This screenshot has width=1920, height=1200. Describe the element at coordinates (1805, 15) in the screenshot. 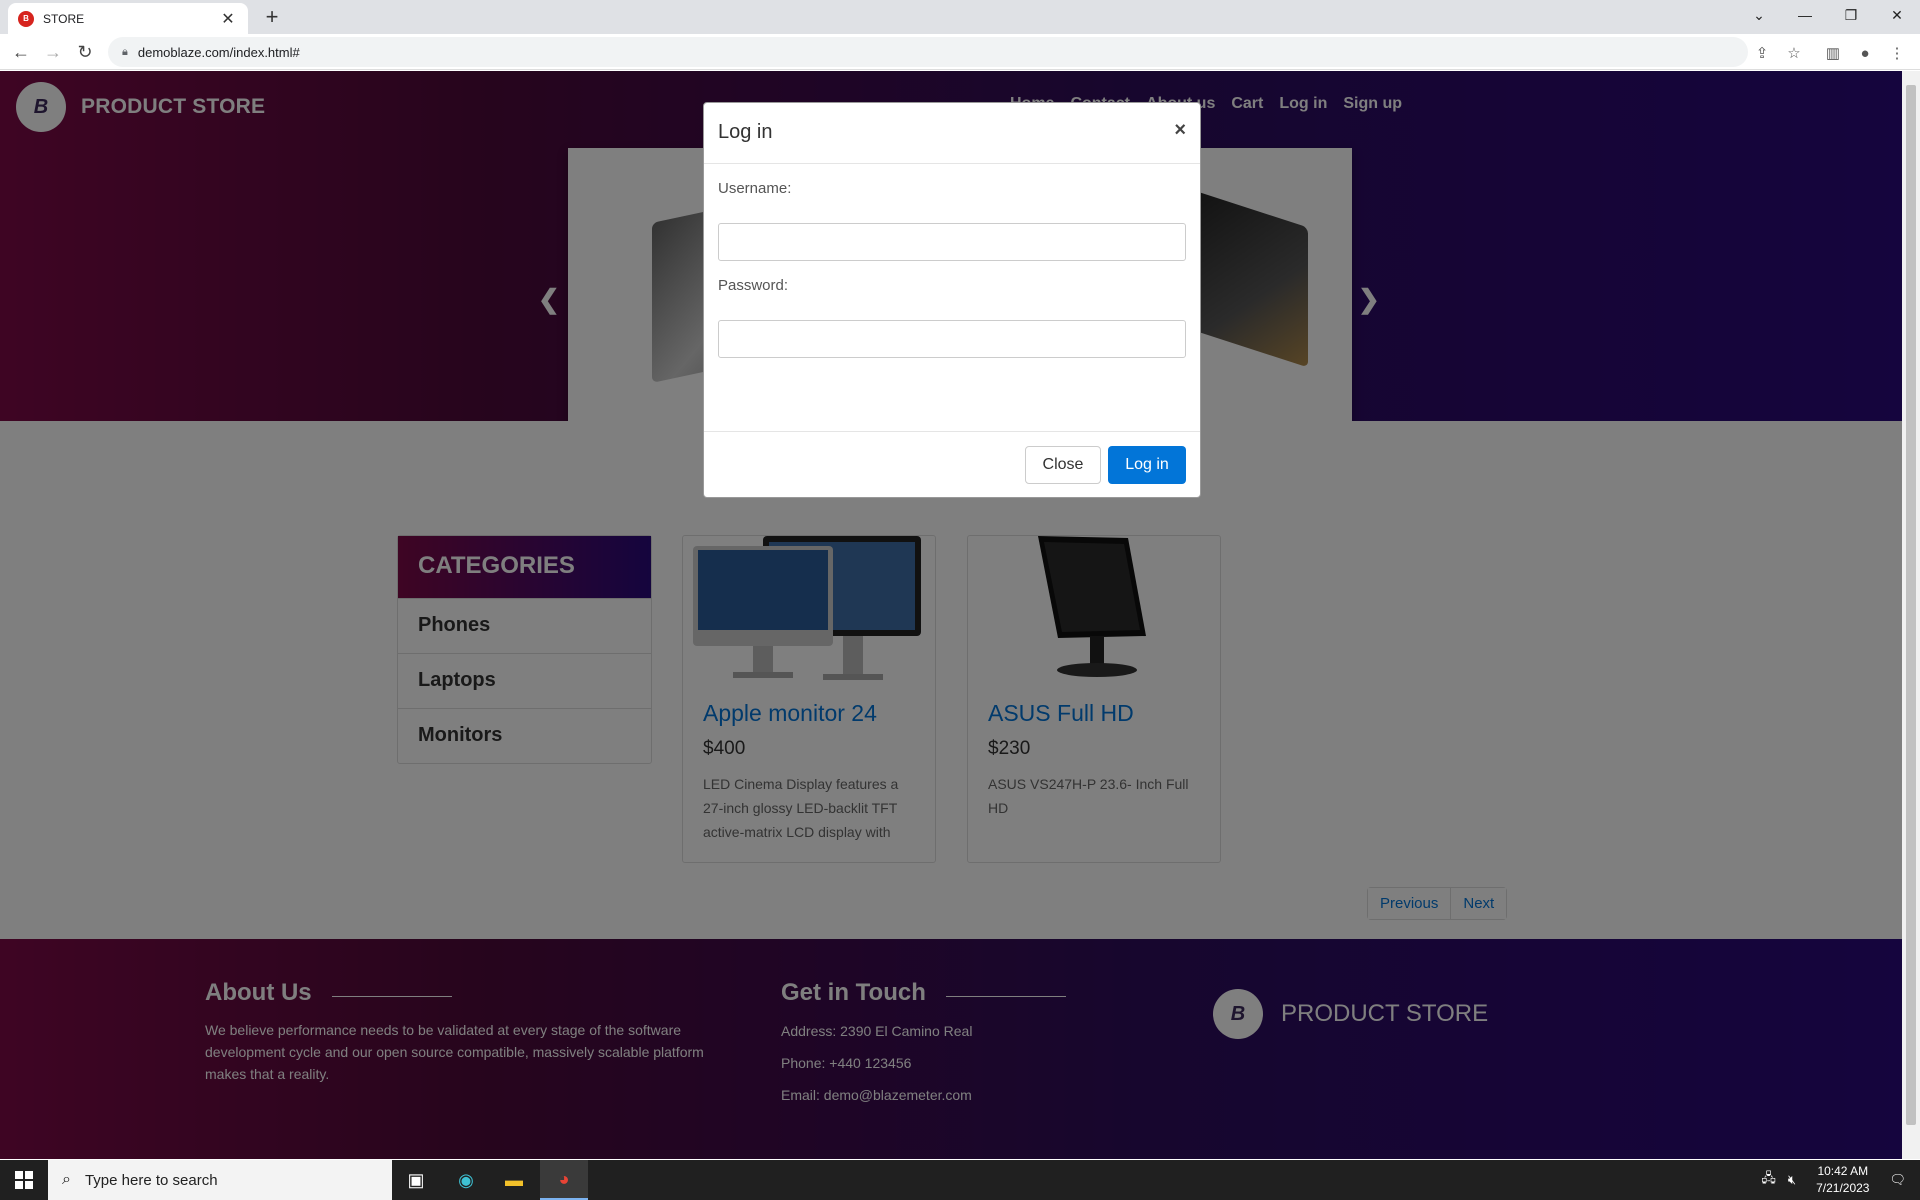

I see `minimize-button: —` at that location.